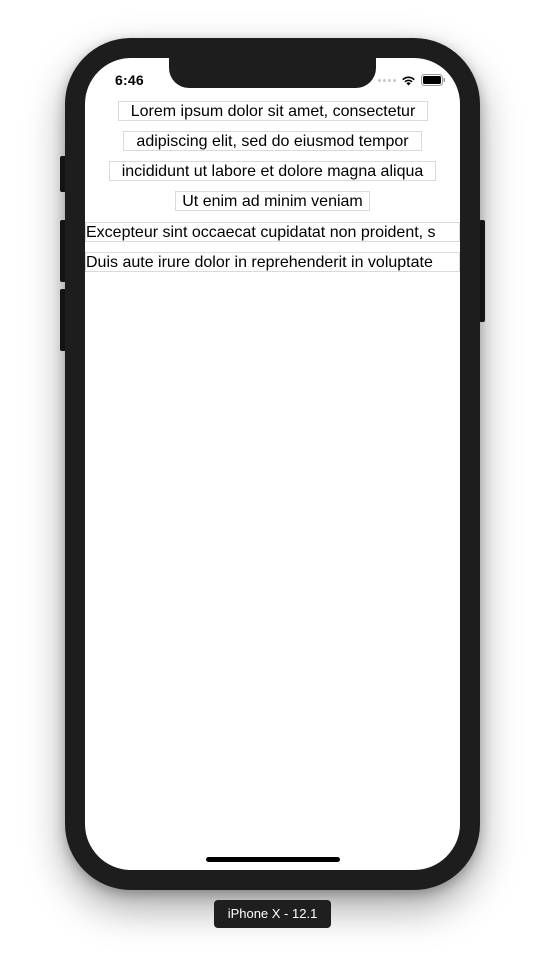 The height and width of the screenshot is (964, 545). I want to click on text-label: Lorem ipsum dolor sit amet, consectetur, so click(273, 111).